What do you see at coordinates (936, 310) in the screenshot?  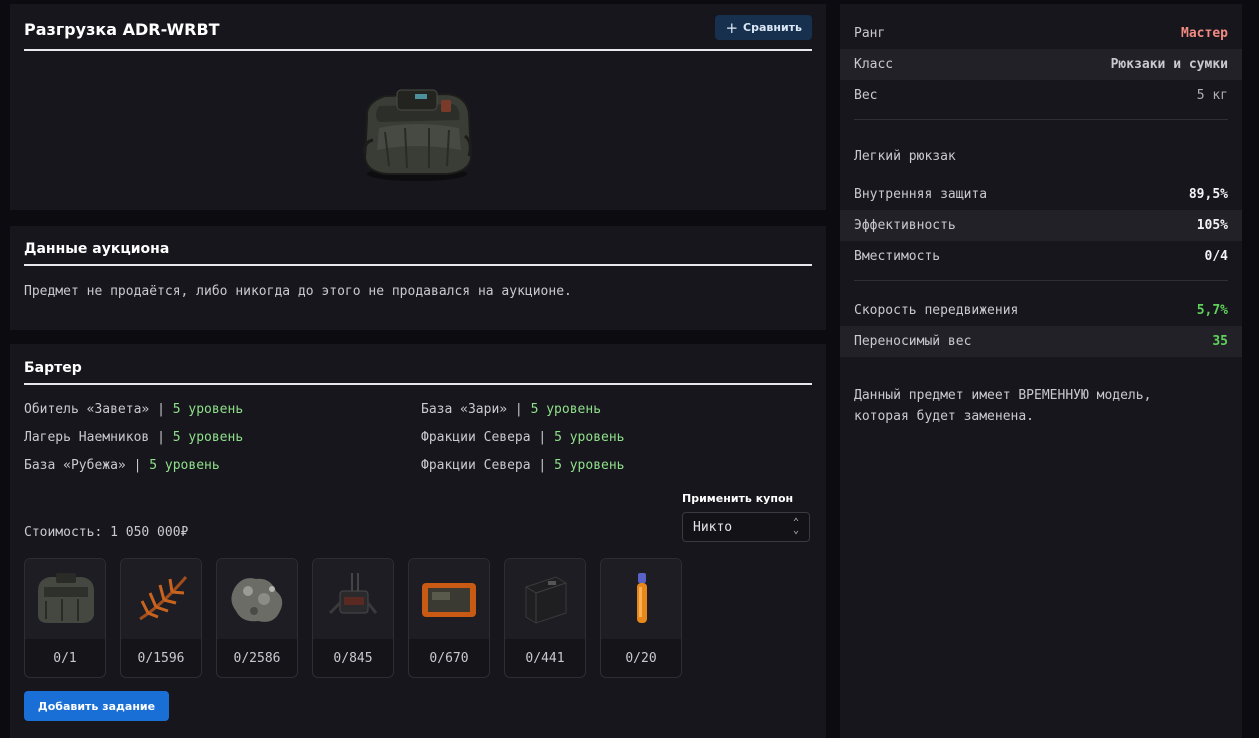 I see `stat-label: Скорость передвижения` at bounding box center [936, 310].